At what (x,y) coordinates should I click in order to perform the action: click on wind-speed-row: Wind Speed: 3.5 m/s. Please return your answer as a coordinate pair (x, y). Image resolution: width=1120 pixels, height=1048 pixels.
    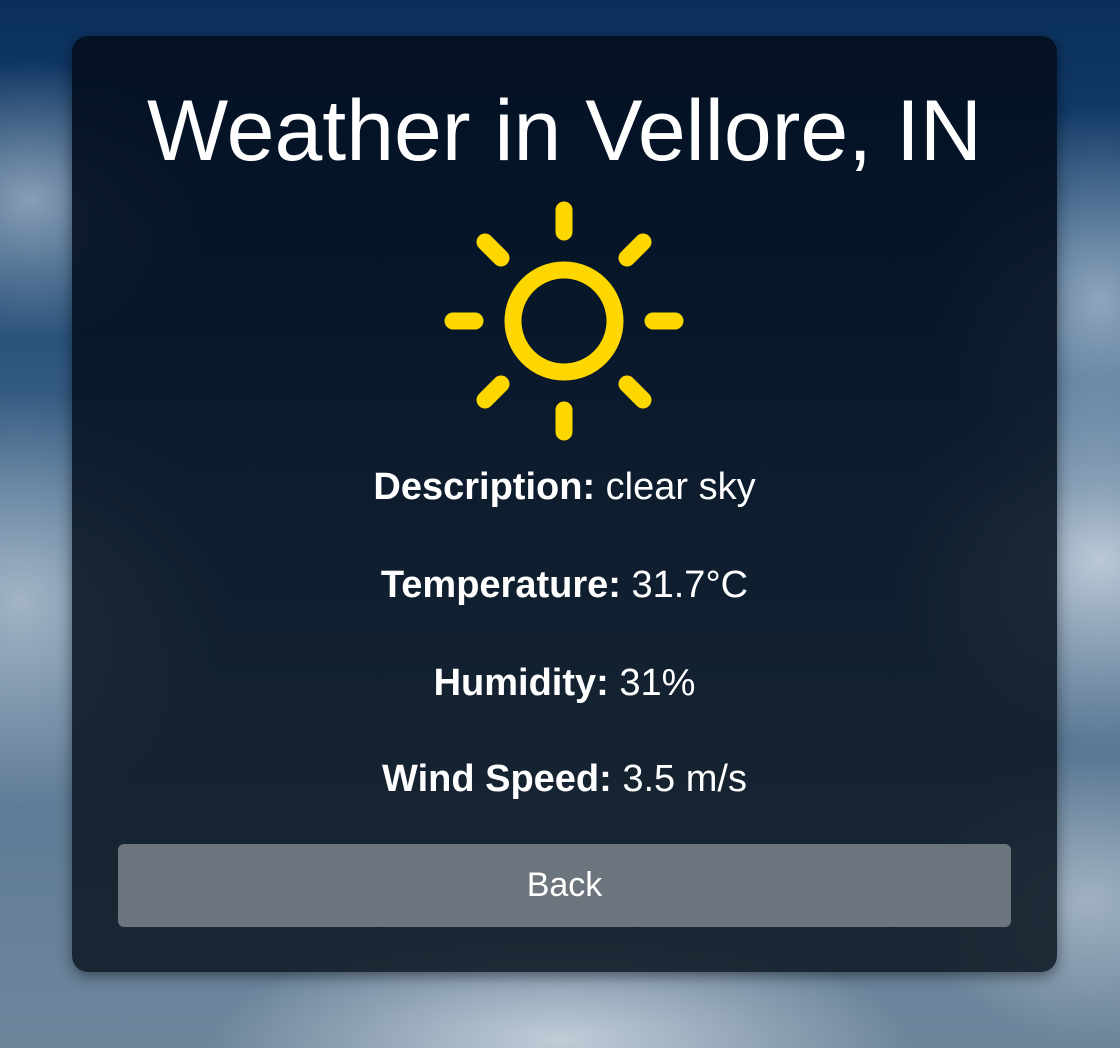
    Looking at the image, I should click on (564, 779).